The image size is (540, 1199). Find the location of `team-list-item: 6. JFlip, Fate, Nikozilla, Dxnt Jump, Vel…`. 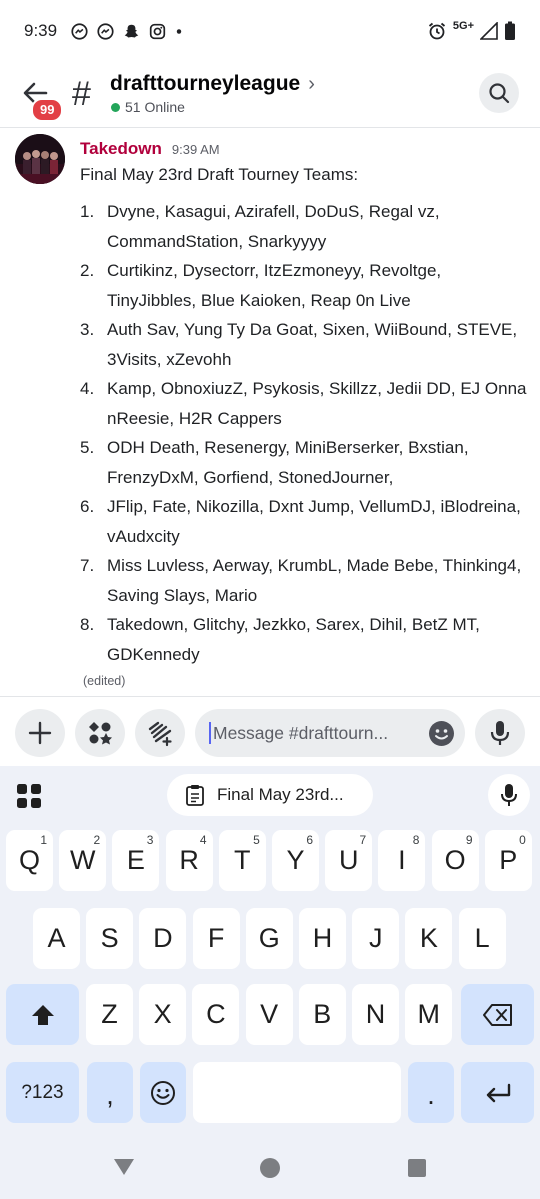

team-list-item: 6. JFlip, Fate, Nikozilla, Dxnt Jump, Vel… is located at coordinates (305, 521).